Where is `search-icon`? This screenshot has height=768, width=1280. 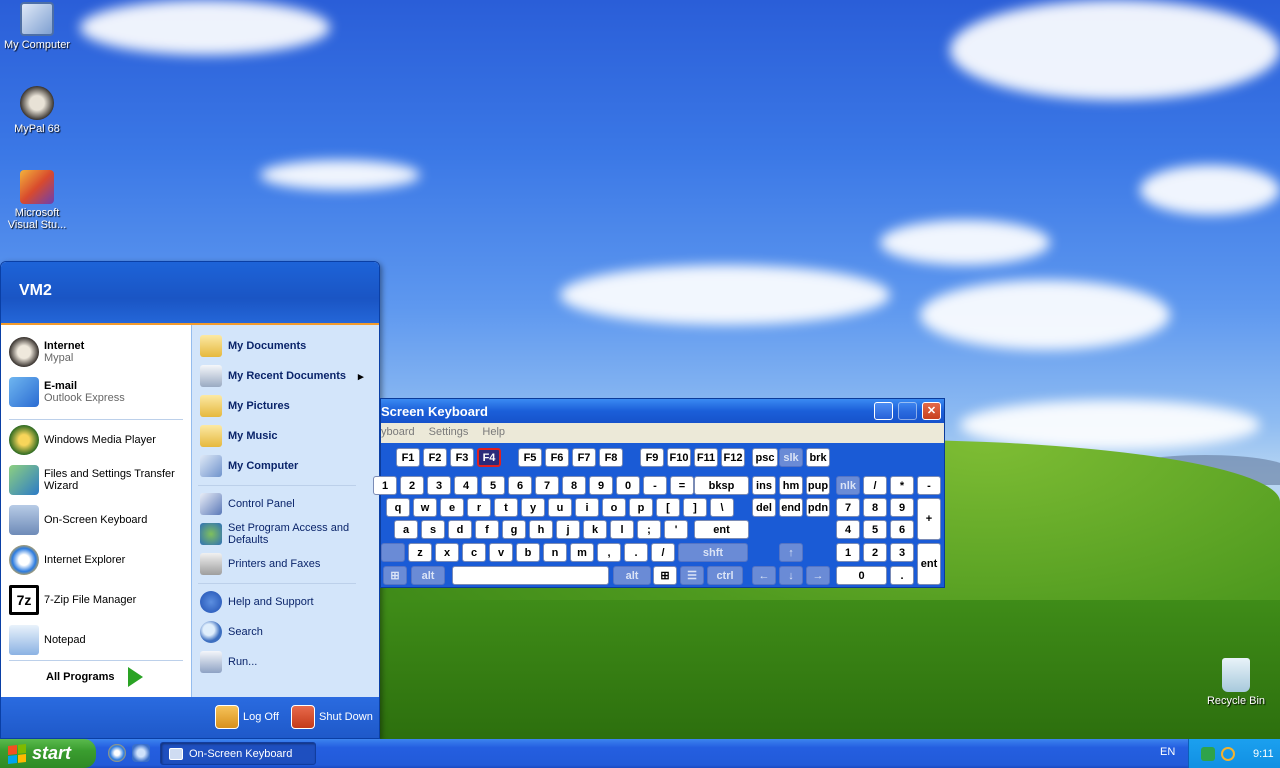
search-icon is located at coordinates (1228, 753).